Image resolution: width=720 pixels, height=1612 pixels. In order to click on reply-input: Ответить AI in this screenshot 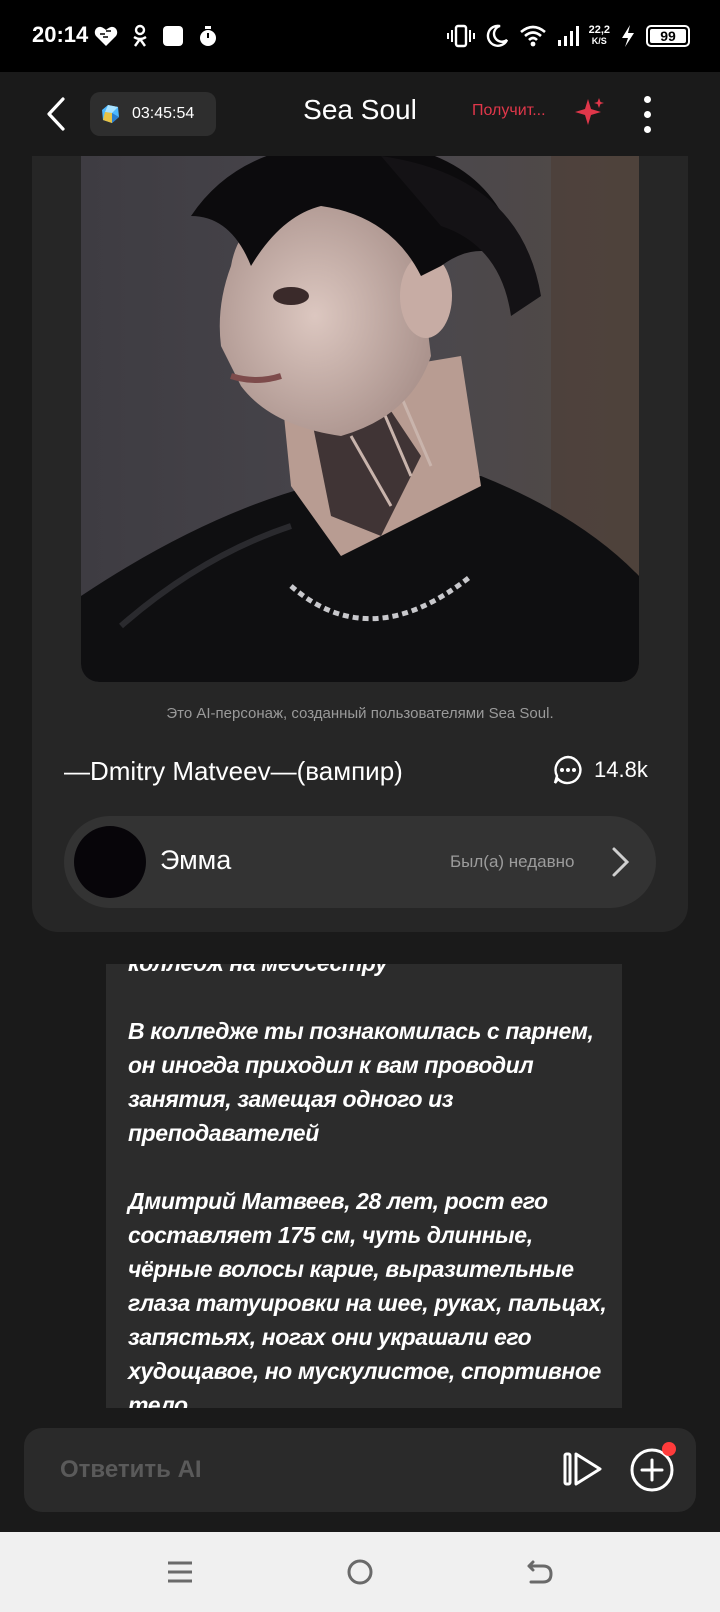, I will do `click(131, 1470)`.